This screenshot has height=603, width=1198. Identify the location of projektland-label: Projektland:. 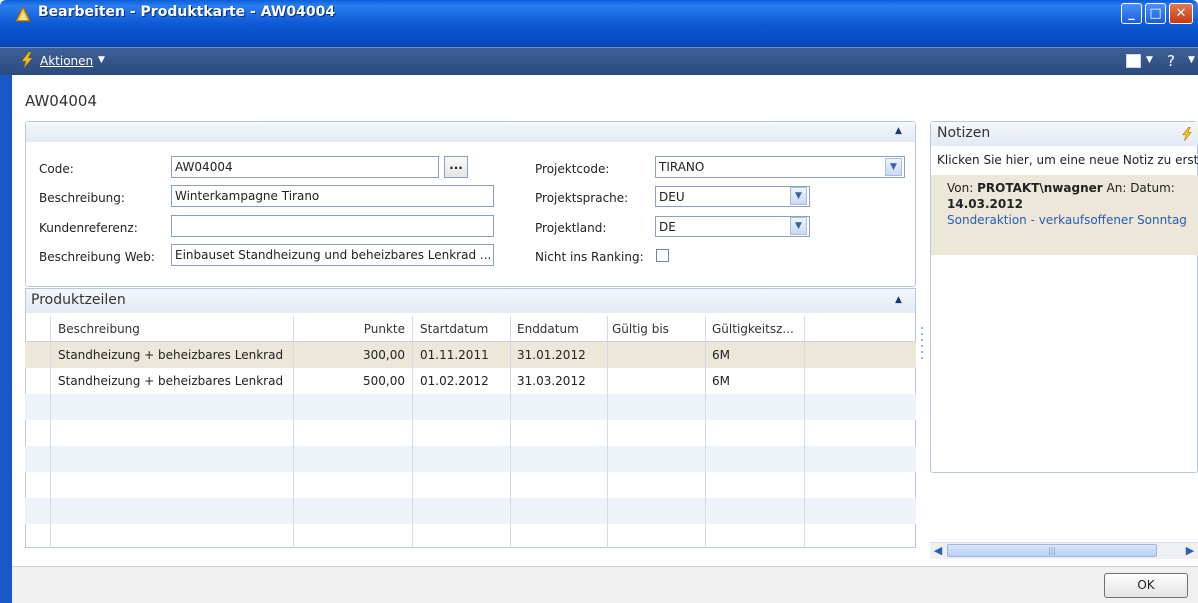
(571, 228).